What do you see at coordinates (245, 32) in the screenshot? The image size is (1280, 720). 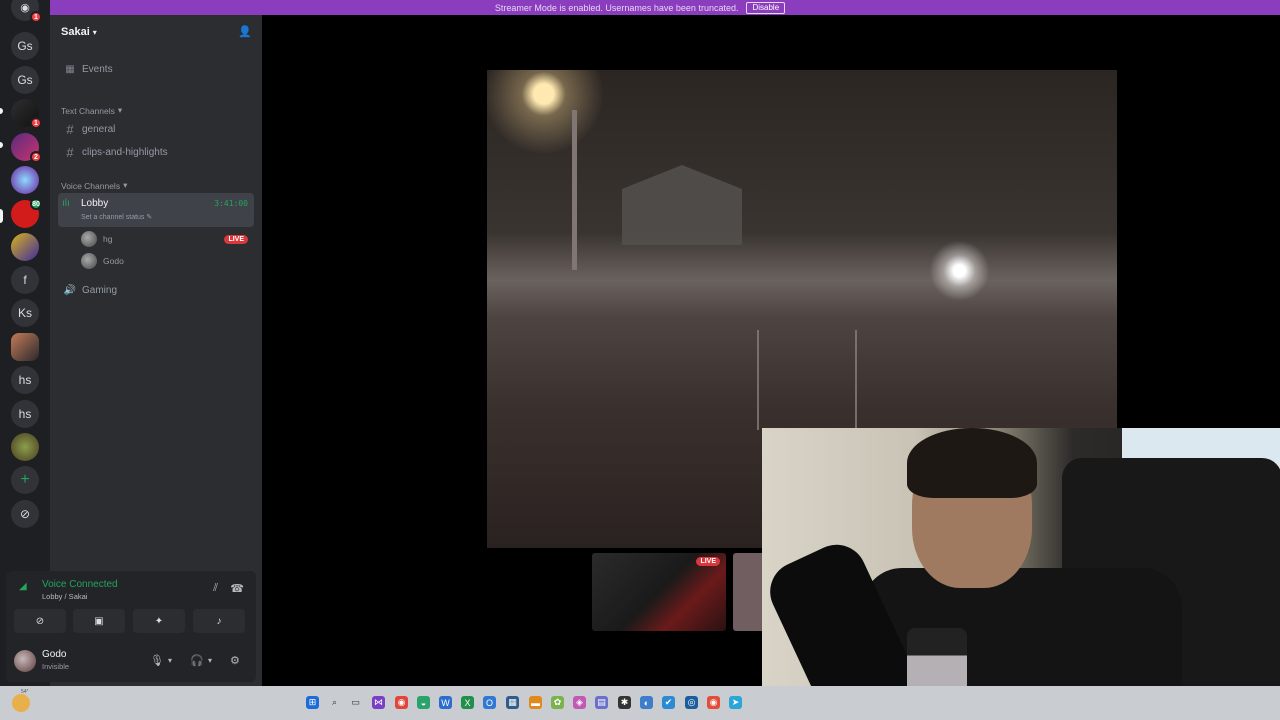 I see `invite-people-icon: 👤` at bounding box center [245, 32].